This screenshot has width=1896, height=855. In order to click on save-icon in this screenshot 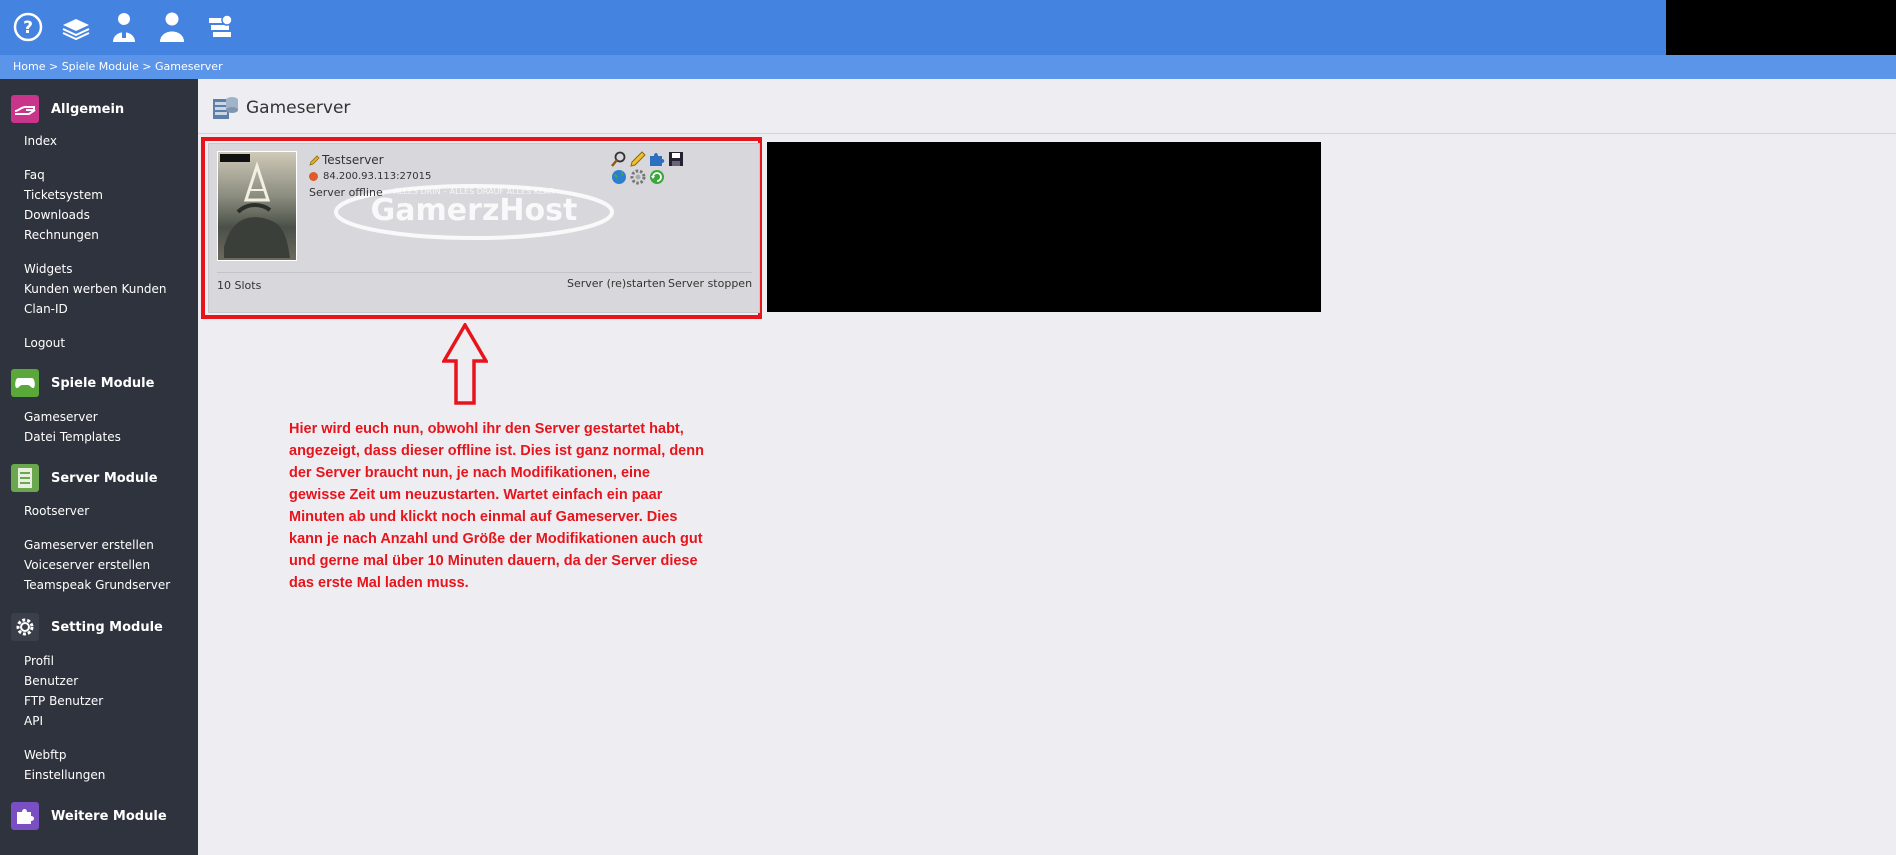, I will do `click(675, 159)`.